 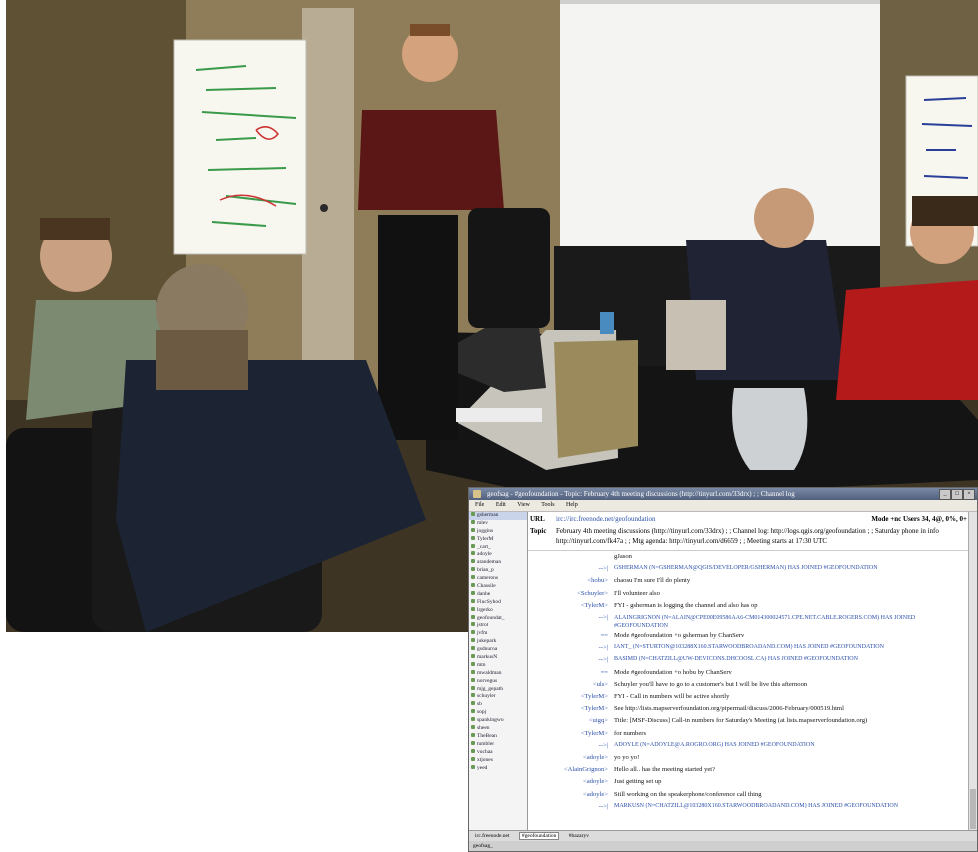 What do you see at coordinates (498, 658) in the screenshot?
I see `user-list-item: markusN` at bounding box center [498, 658].